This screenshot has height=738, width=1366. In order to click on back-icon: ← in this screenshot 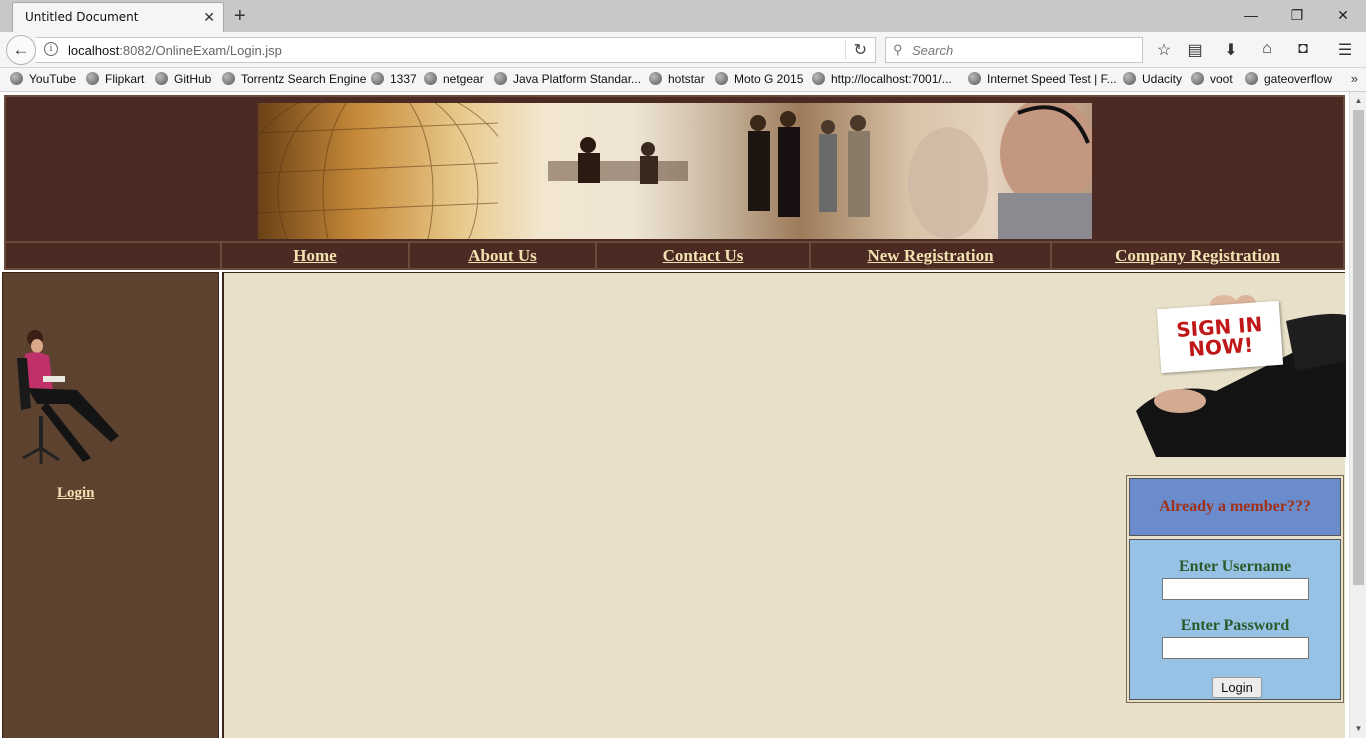, I will do `click(21, 50)`.